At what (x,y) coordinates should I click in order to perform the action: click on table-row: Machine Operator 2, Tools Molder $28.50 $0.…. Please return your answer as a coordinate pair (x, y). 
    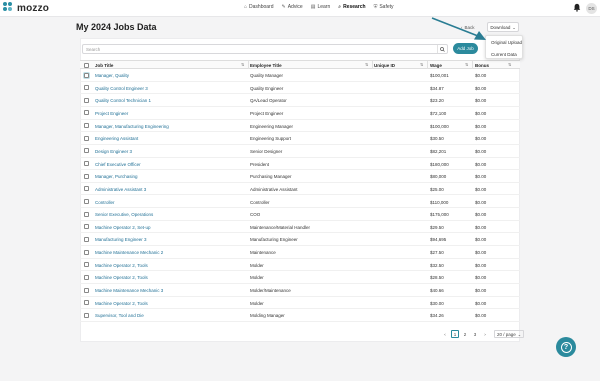
    Looking at the image, I should click on (300, 278).